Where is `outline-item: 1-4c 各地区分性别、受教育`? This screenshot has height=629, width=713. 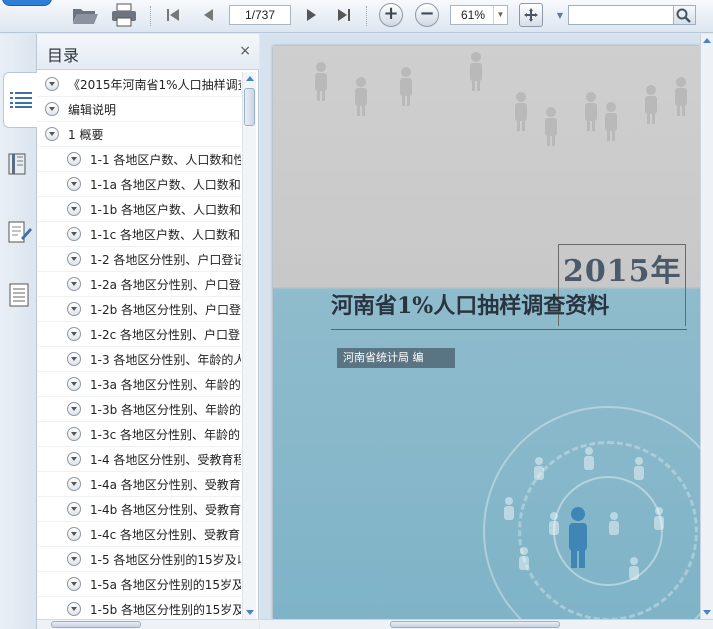 outline-item: 1-4c 各地区分性别、受教育 is located at coordinates (139, 534).